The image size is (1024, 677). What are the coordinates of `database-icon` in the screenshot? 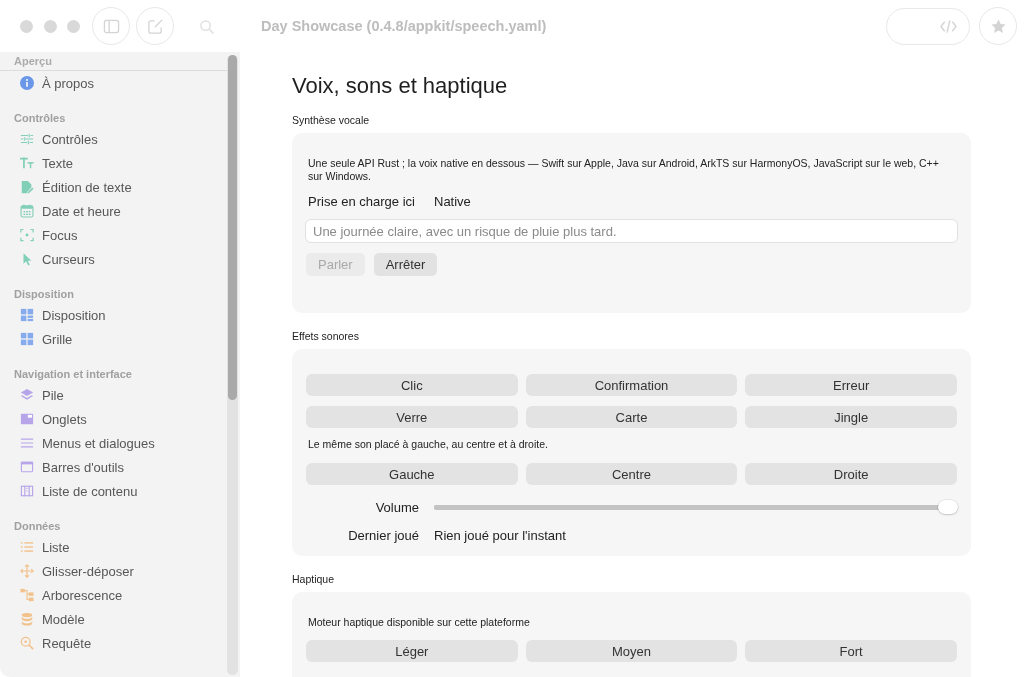 It's located at (27, 619).